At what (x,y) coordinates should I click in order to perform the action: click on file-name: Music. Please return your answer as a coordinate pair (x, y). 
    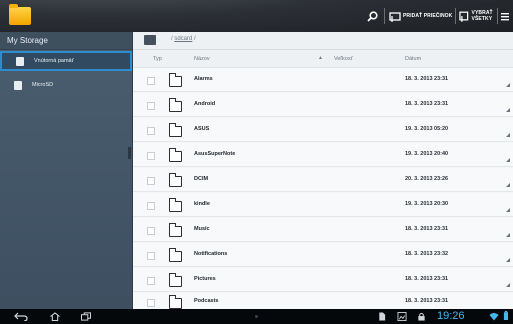
    Looking at the image, I should click on (202, 229).